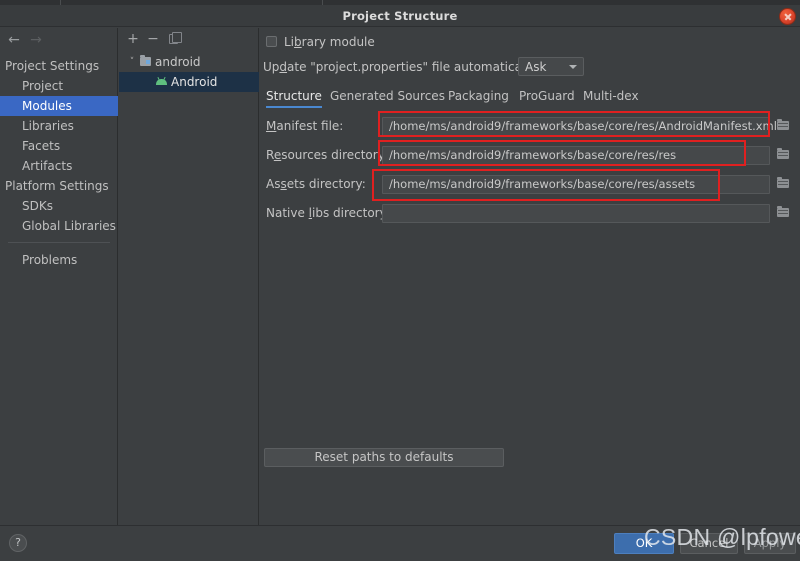 Image resolution: width=800 pixels, height=561 pixels. What do you see at coordinates (48, 126) in the screenshot?
I see `sidebar-item-label: Libraries` at bounding box center [48, 126].